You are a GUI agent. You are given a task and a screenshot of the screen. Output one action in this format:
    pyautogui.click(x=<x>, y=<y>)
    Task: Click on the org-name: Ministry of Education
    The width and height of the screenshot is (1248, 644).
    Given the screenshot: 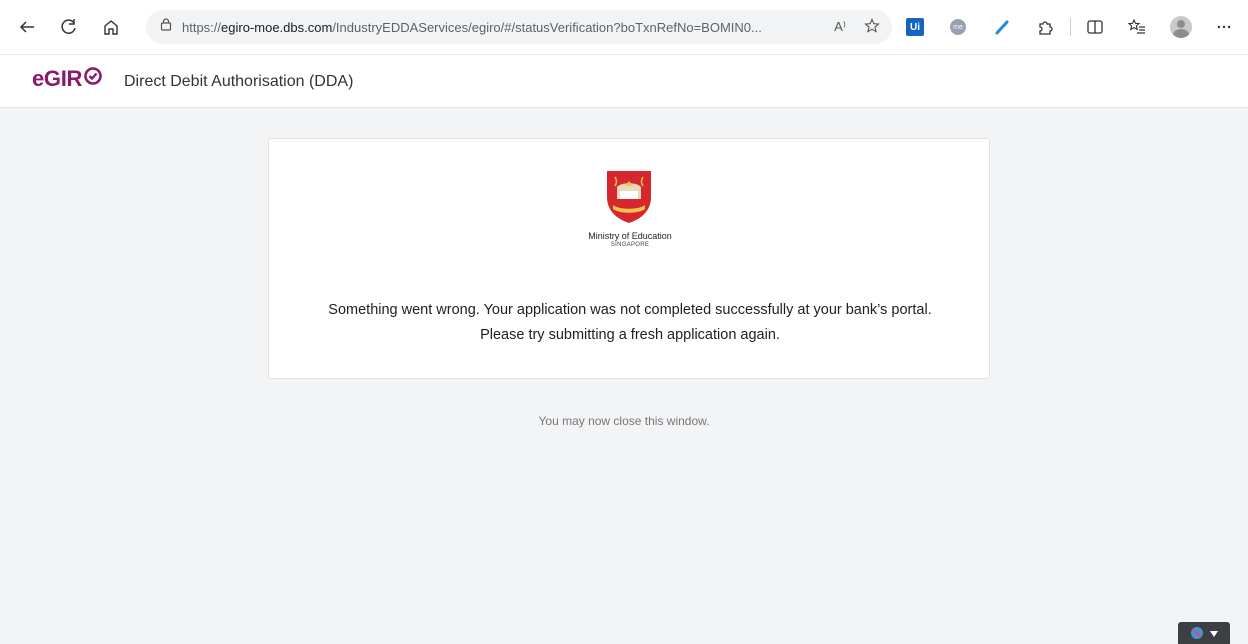 What is the action you would take?
    pyautogui.click(x=630, y=236)
    